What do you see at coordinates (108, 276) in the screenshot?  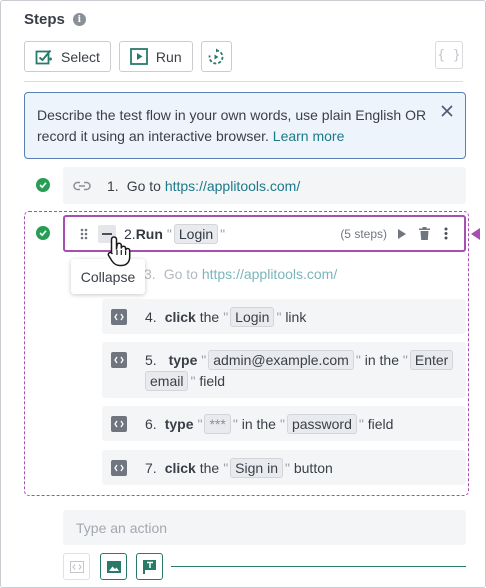 I see `tooltip-text: Collapse` at bounding box center [108, 276].